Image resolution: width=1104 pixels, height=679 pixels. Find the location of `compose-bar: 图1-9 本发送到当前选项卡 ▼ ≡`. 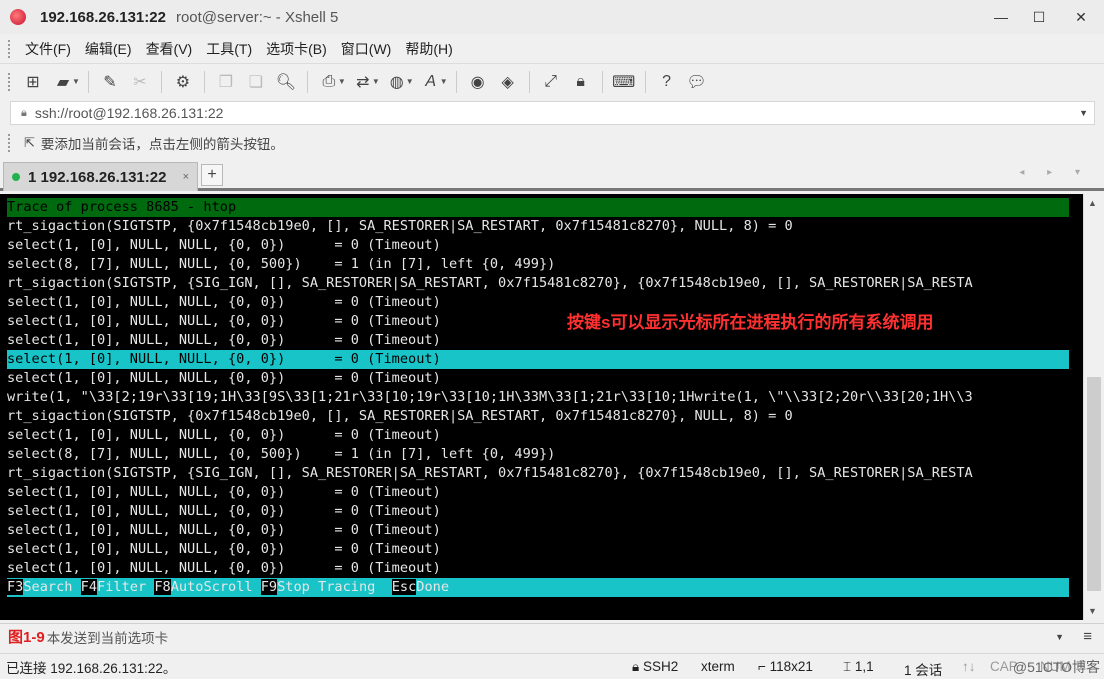

compose-bar: 图1-9 本发送到当前选项卡 ▼ ≡ is located at coordinates (552, 636).